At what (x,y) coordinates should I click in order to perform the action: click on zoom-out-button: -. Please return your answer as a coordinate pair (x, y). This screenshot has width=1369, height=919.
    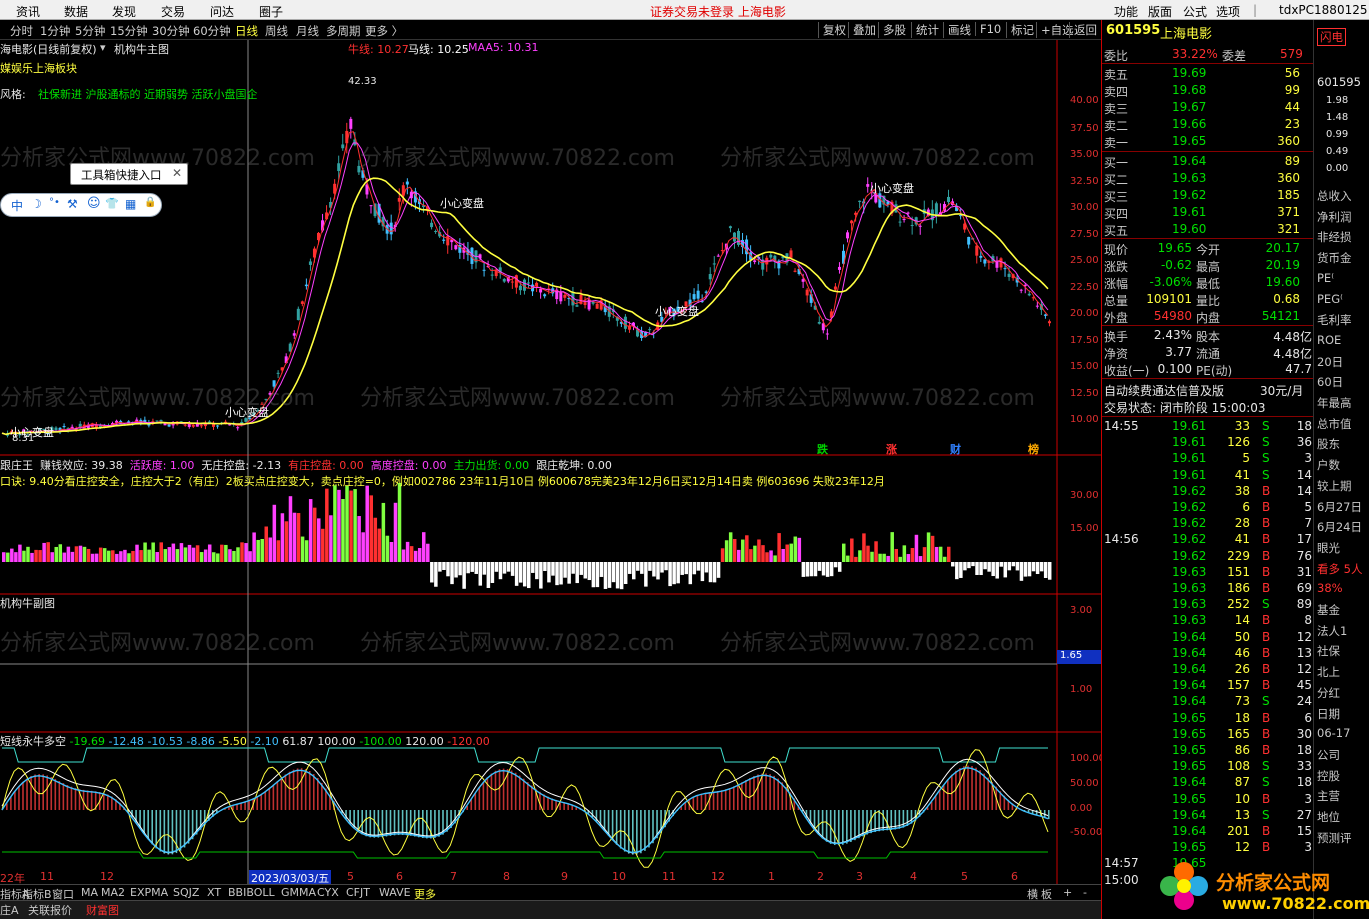
    Looking at the image, I should click on (1085, 892).